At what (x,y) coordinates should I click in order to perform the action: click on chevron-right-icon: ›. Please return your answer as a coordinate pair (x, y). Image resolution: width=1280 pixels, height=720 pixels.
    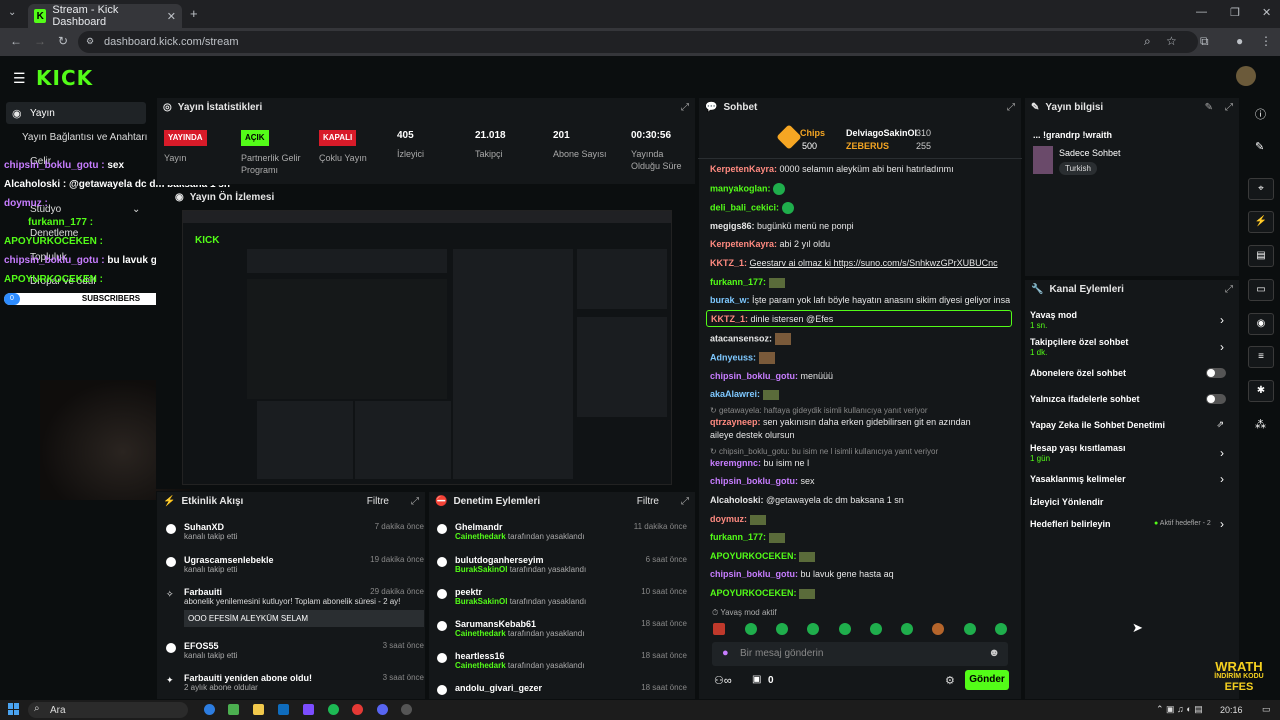
    Looking at the image, I should click on (1222, 347).